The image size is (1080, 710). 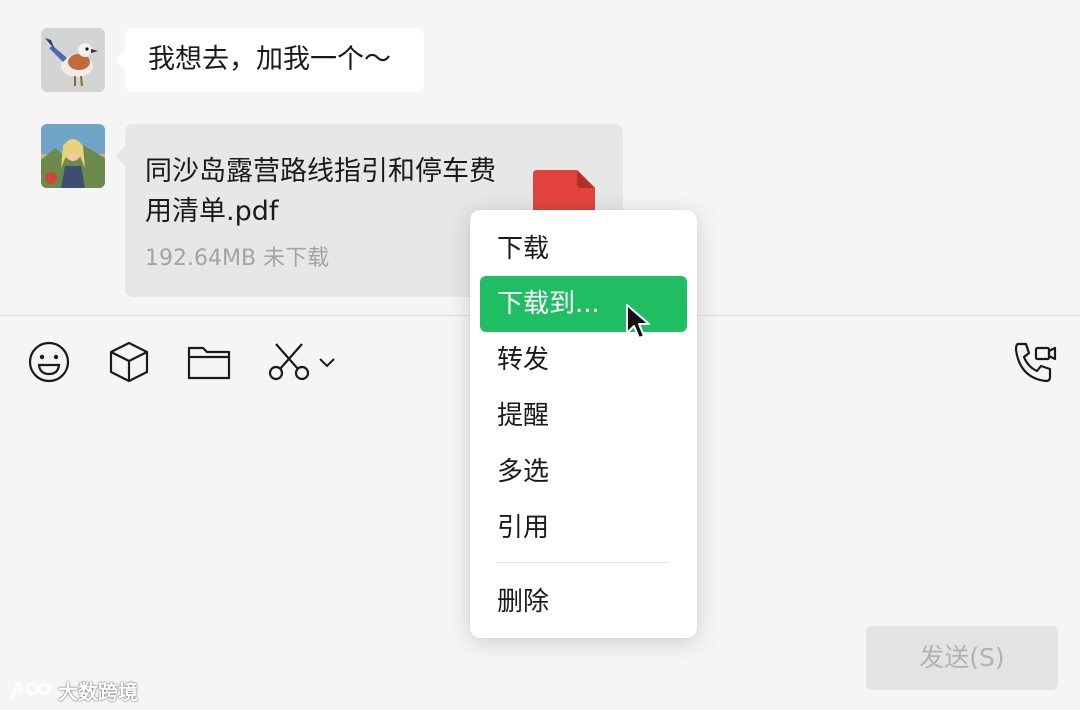 What do you see at coordinates (583, 360) in the screenshot?
I see `menu-item-forward: 转发` at bounding box center [583, 360].